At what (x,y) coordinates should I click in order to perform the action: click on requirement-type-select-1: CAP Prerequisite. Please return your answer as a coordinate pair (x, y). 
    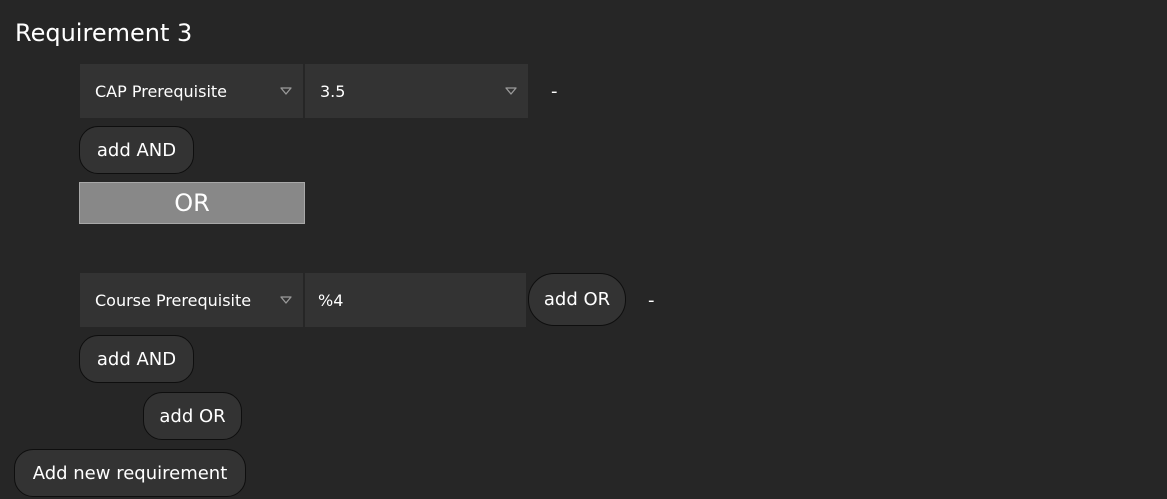
    Looking at the image, I should click on (191, 91).